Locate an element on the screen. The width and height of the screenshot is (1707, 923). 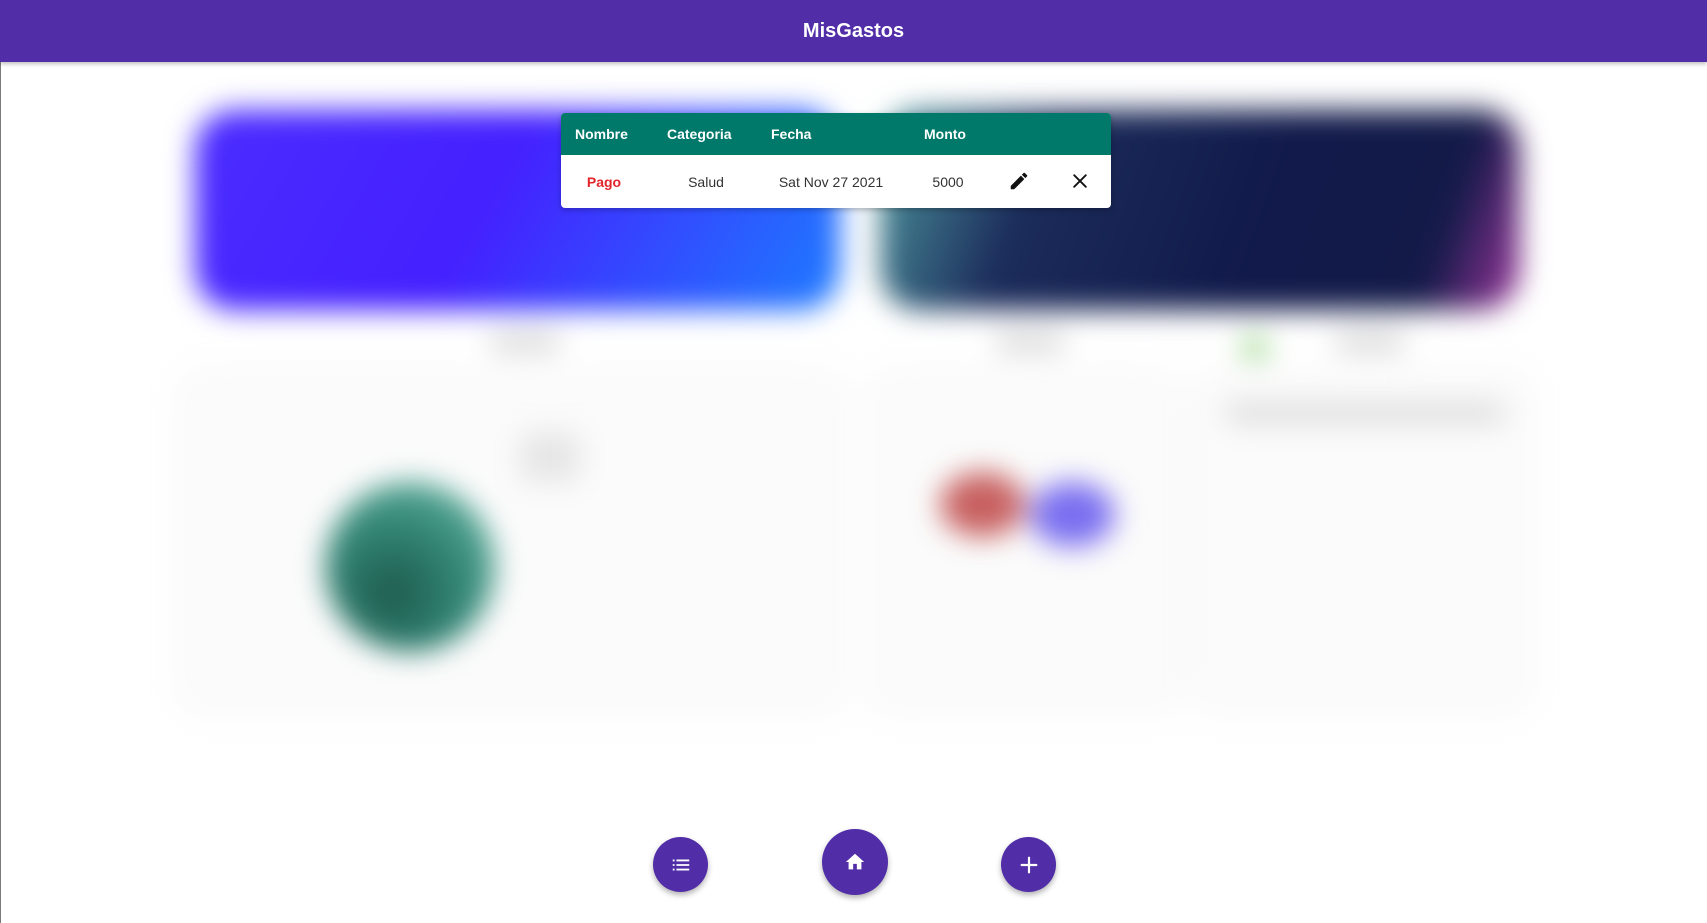
list-icon is located at coordinates (680, 864).